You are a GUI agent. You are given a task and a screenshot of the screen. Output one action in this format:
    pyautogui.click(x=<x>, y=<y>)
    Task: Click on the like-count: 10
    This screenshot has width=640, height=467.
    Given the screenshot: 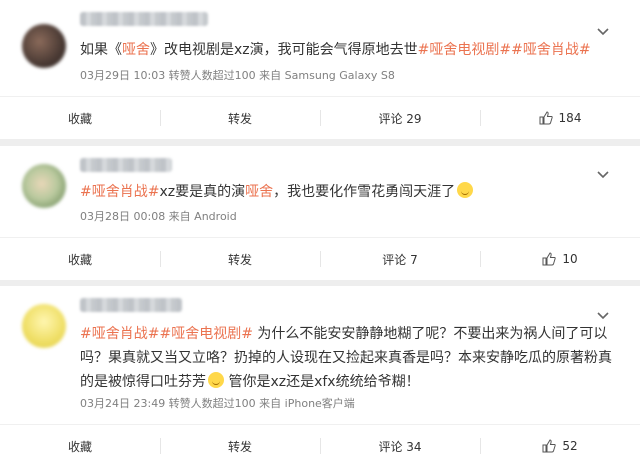 What is the action you would take?
    pyautogui.click(x=570, y=259)
    